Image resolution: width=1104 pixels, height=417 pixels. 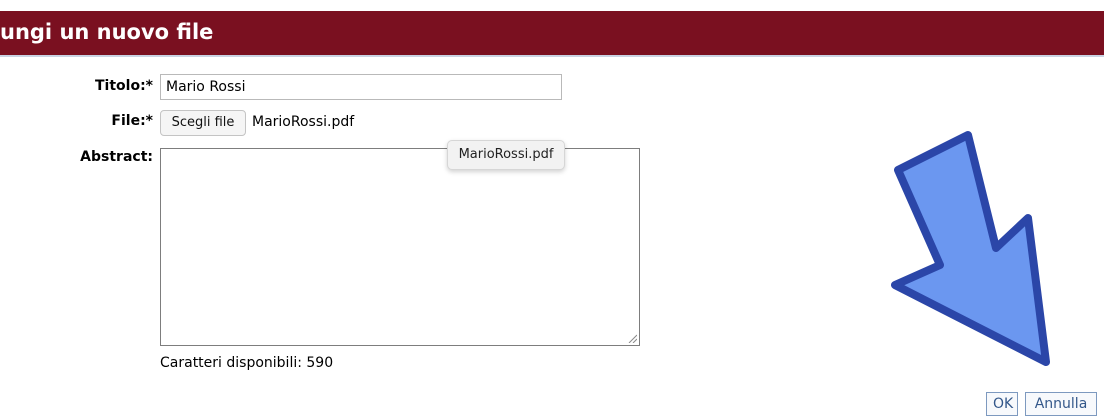 What do you see at coordinates (303, 122) in the screenshot?
I see `selected-file-name: MarioRossi.pdf` at bounding box center [303, 122].